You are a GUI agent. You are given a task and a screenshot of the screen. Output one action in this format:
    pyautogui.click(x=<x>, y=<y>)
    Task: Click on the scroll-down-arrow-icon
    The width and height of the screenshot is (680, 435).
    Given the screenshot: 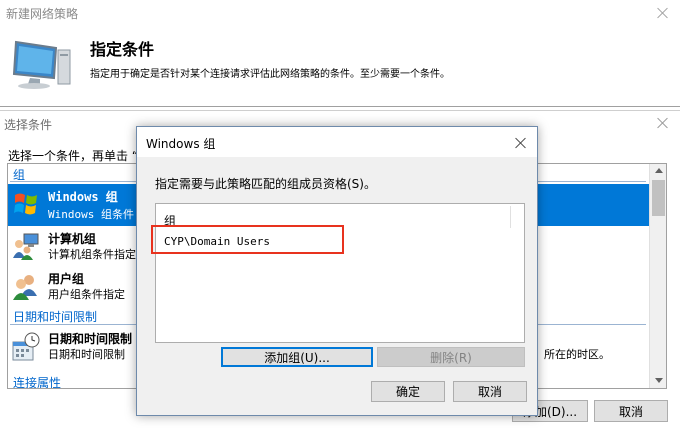 What is the action you would take?
    pyautogui.click(x=659, y=380)
    